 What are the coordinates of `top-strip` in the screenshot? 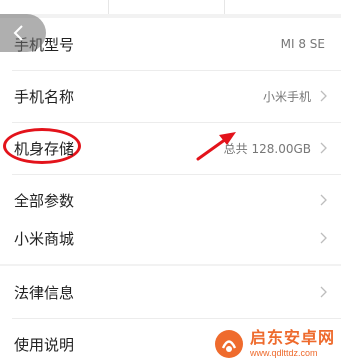 It's located at (170, 7).